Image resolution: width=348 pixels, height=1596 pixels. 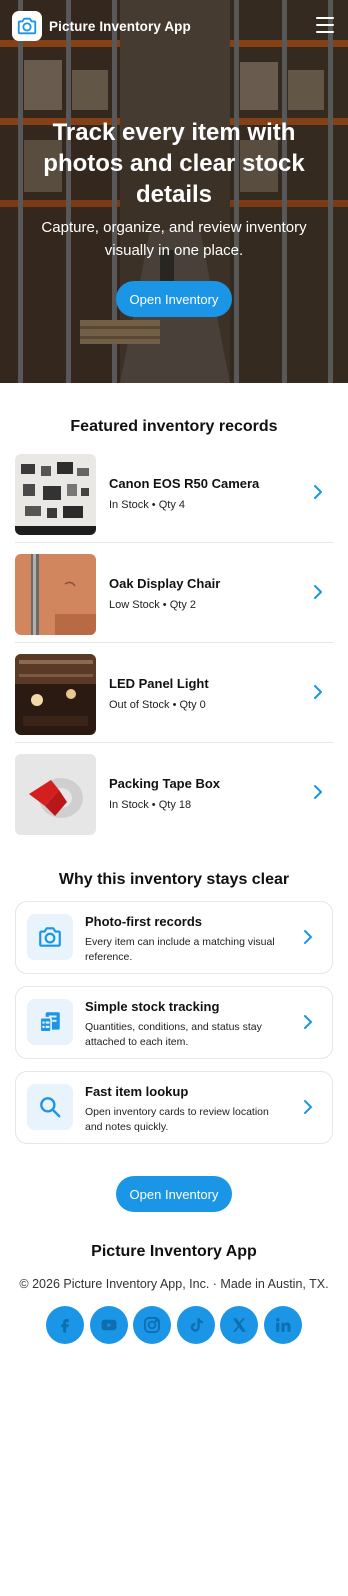 I want to click on list-item: Packing Tape Box In Stock • Qty 18, so click(x=174, y=793).